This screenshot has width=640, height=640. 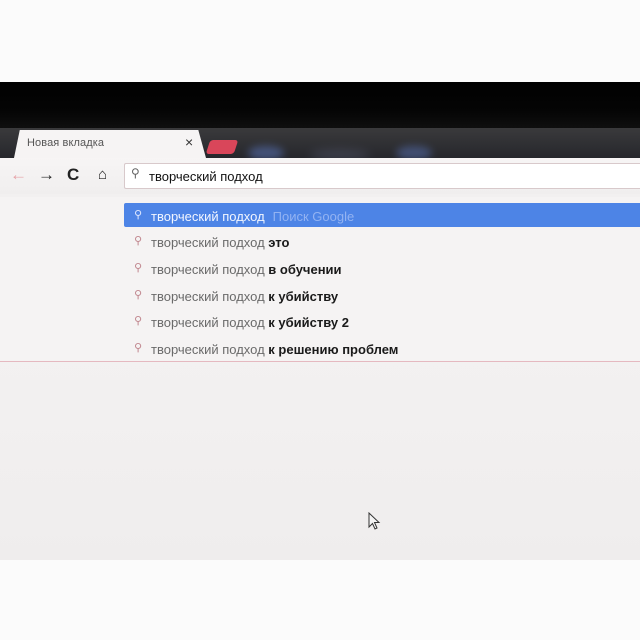 I want to click on suggestion-completion: к убийству, so click(x=303, y=296).